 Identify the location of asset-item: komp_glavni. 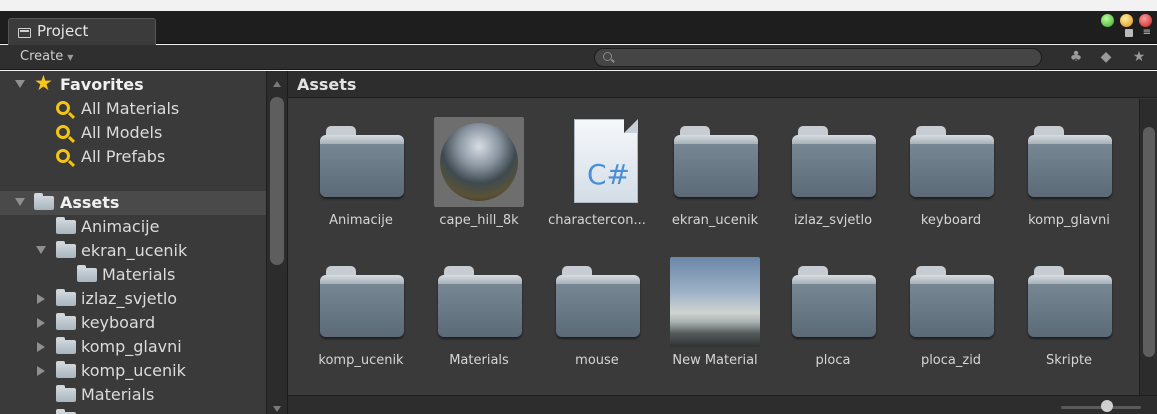
(1069, 169).